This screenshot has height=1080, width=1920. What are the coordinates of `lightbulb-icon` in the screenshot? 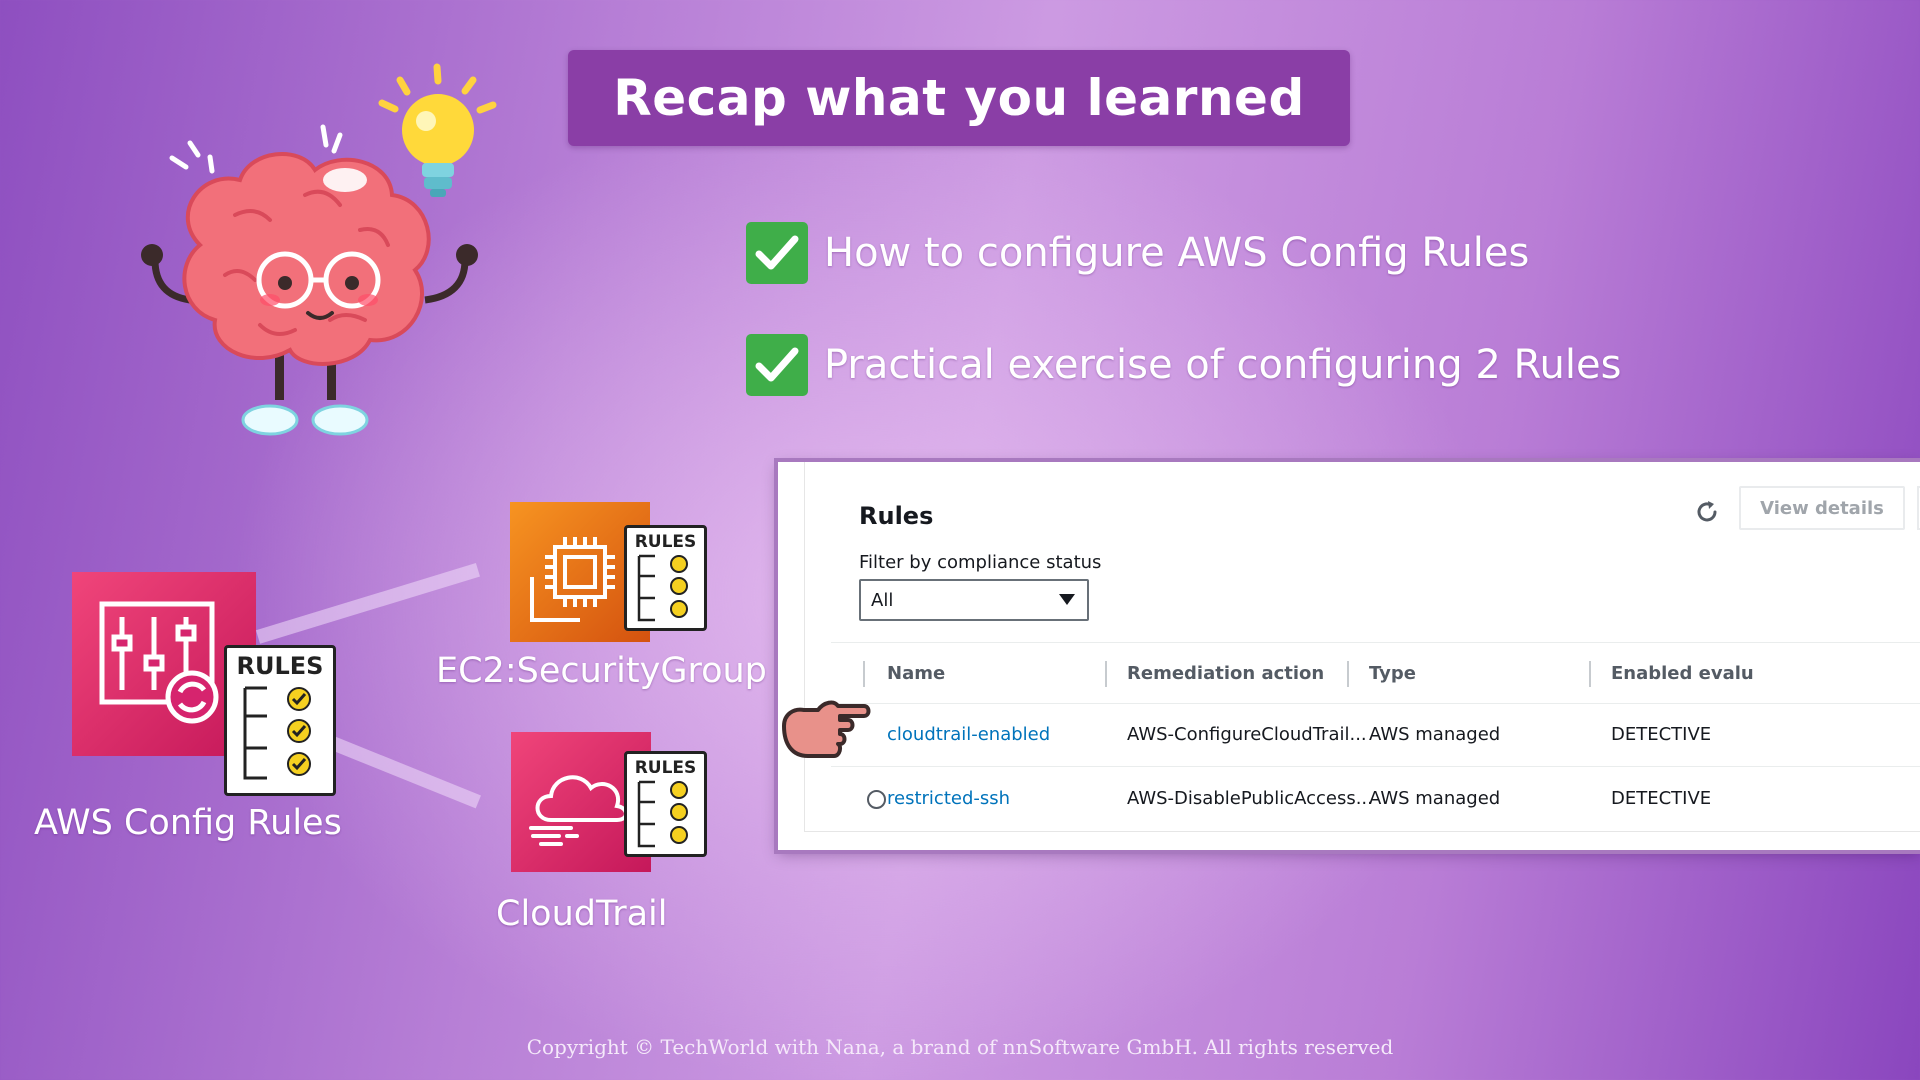 It's located at (438, 145).